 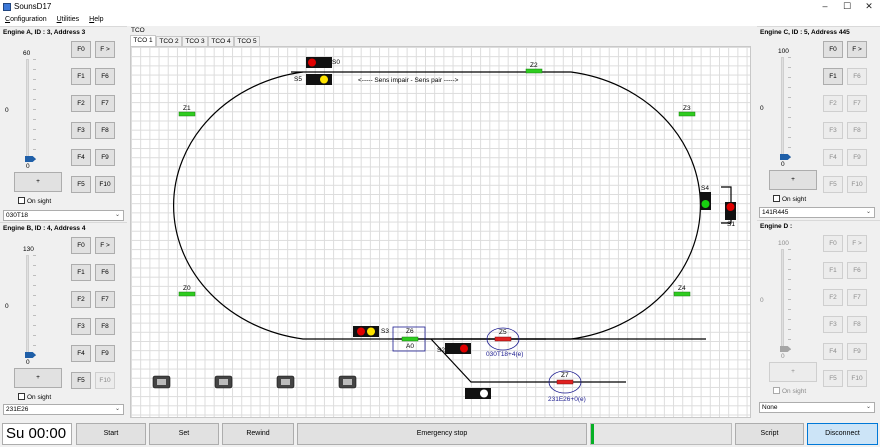 What do you see at coordinates (785, 349) in the screenshot?
I see `engine-d-slider-thumb` at bounding box center [785, 349].